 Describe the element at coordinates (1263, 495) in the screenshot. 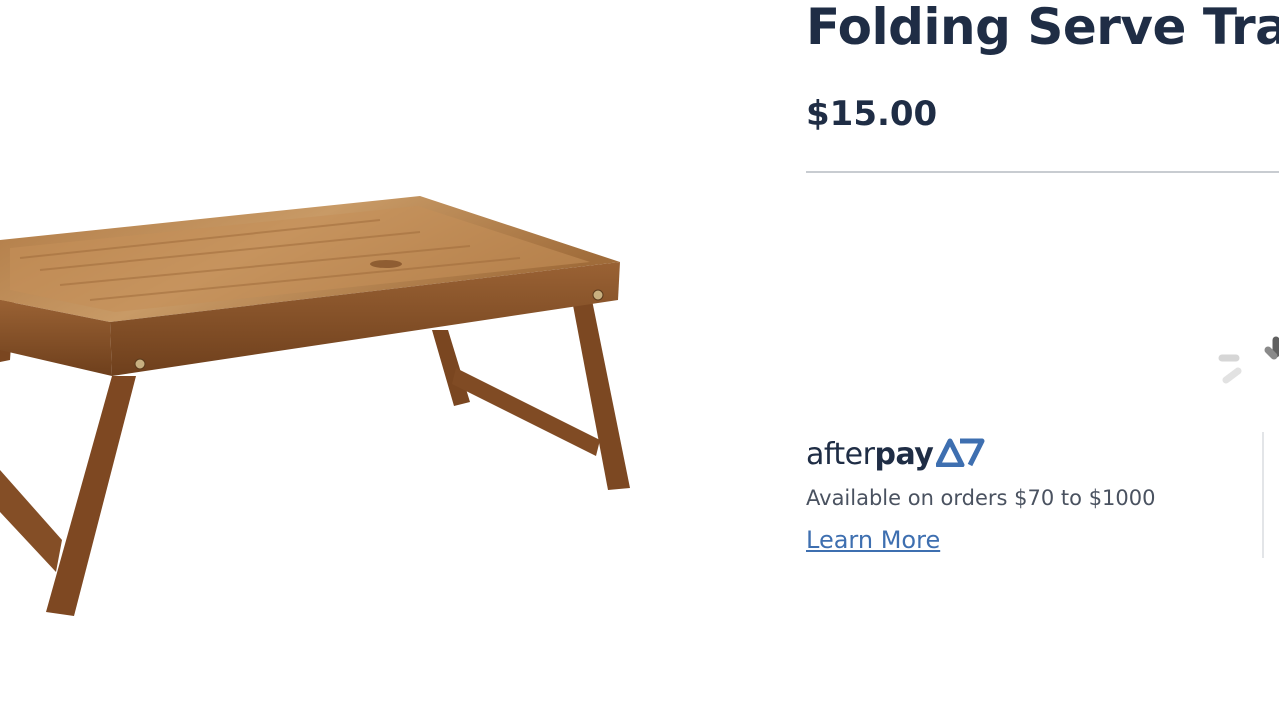

I see `section-separator` at that location.